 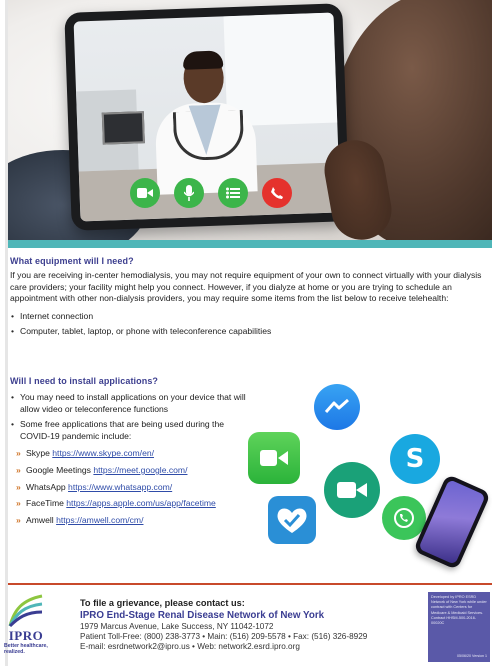 I want to click on app-name: FaceTime, so click(x=45, y=503).